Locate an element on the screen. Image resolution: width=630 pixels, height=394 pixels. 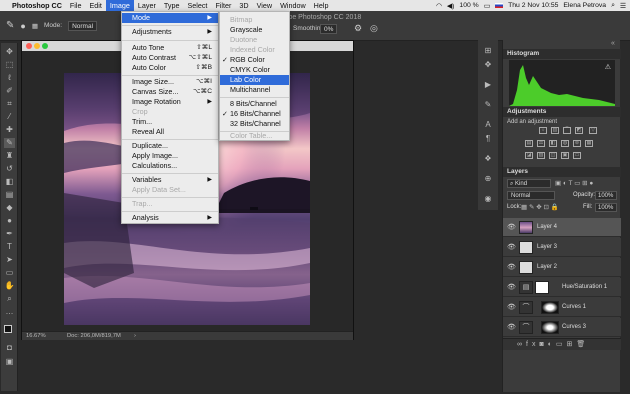
quick-mask-icon: ◘ is located at coordinates (9, 348).